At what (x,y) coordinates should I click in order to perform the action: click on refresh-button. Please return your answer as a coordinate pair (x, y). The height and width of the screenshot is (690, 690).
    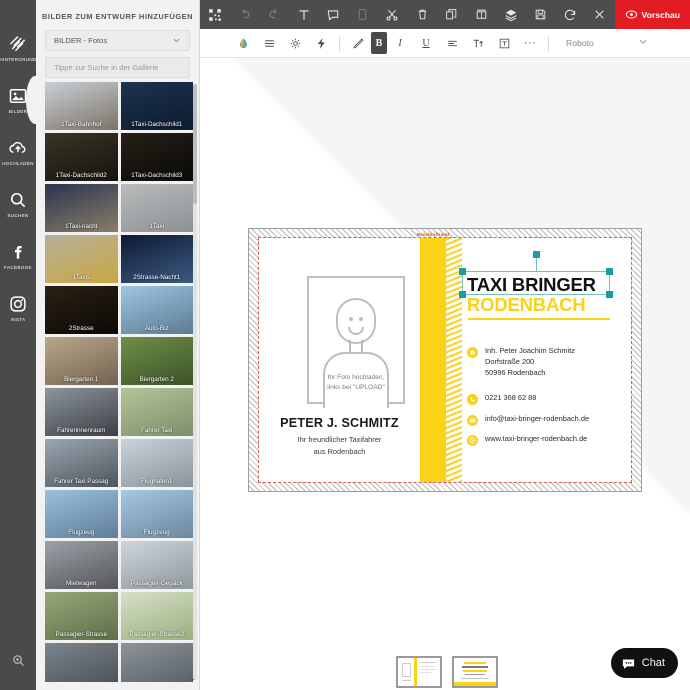
    Looking at the image, I should click on (570, 14).